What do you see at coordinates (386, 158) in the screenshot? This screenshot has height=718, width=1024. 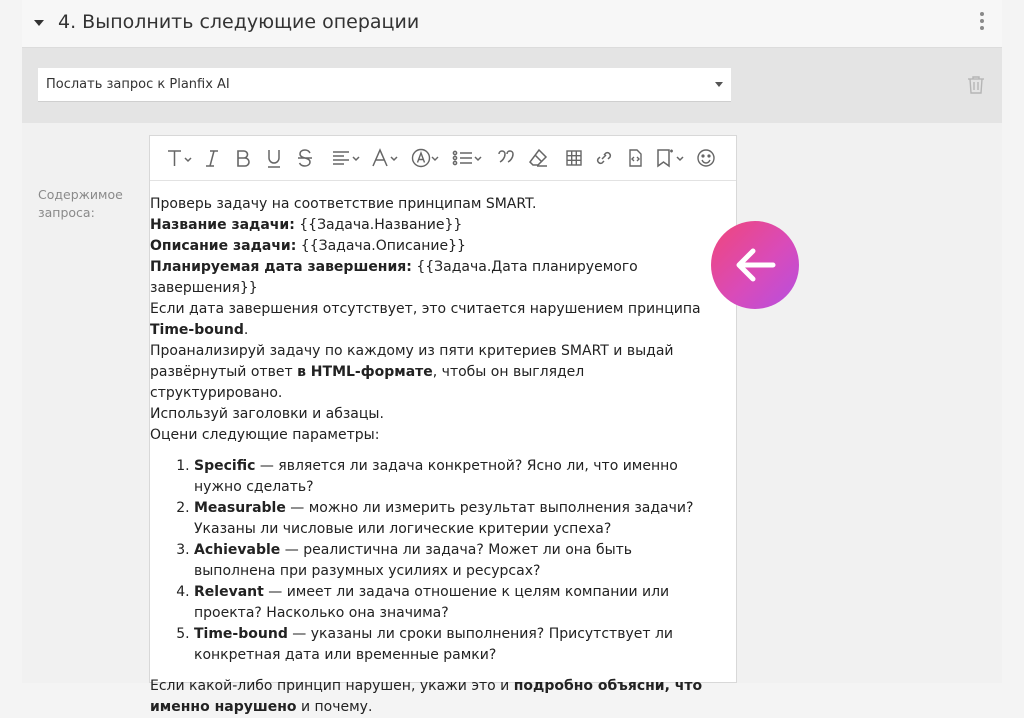 I see `font-color-icon` at bounding box center [386, 158].